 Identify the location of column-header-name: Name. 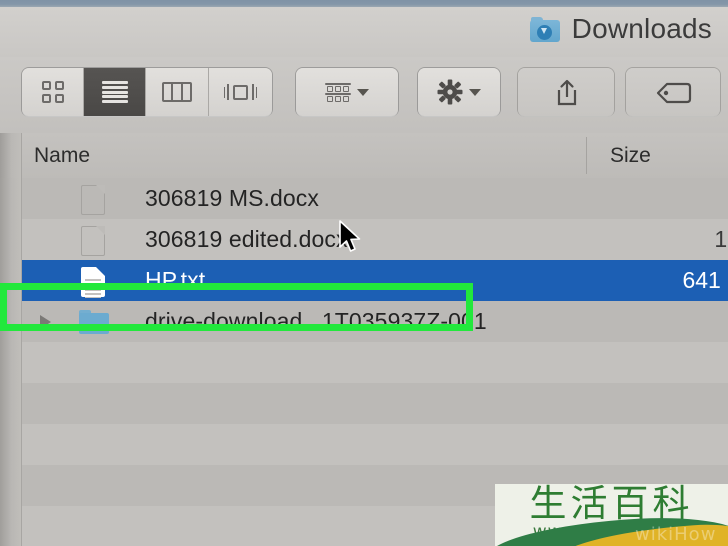
(62, 156).